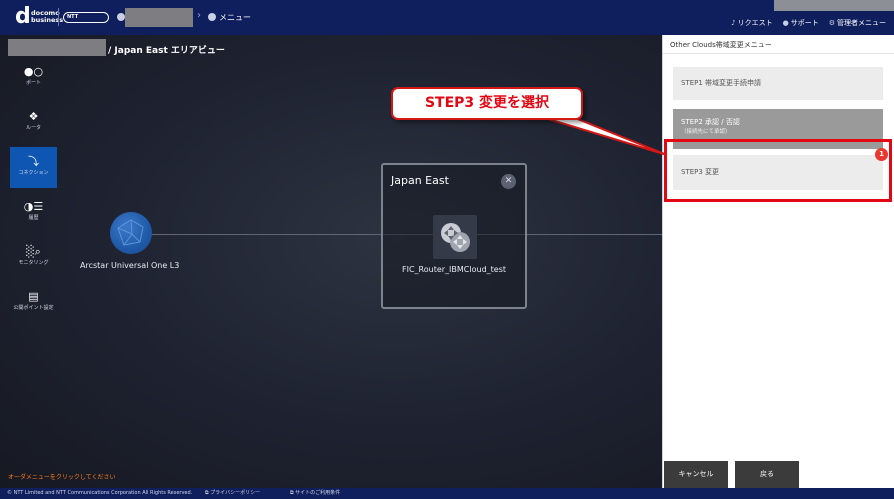 The height and width of the screenshot is (499, 894). I want to click on step3-label: STEP3 変更, so click(700, 172).